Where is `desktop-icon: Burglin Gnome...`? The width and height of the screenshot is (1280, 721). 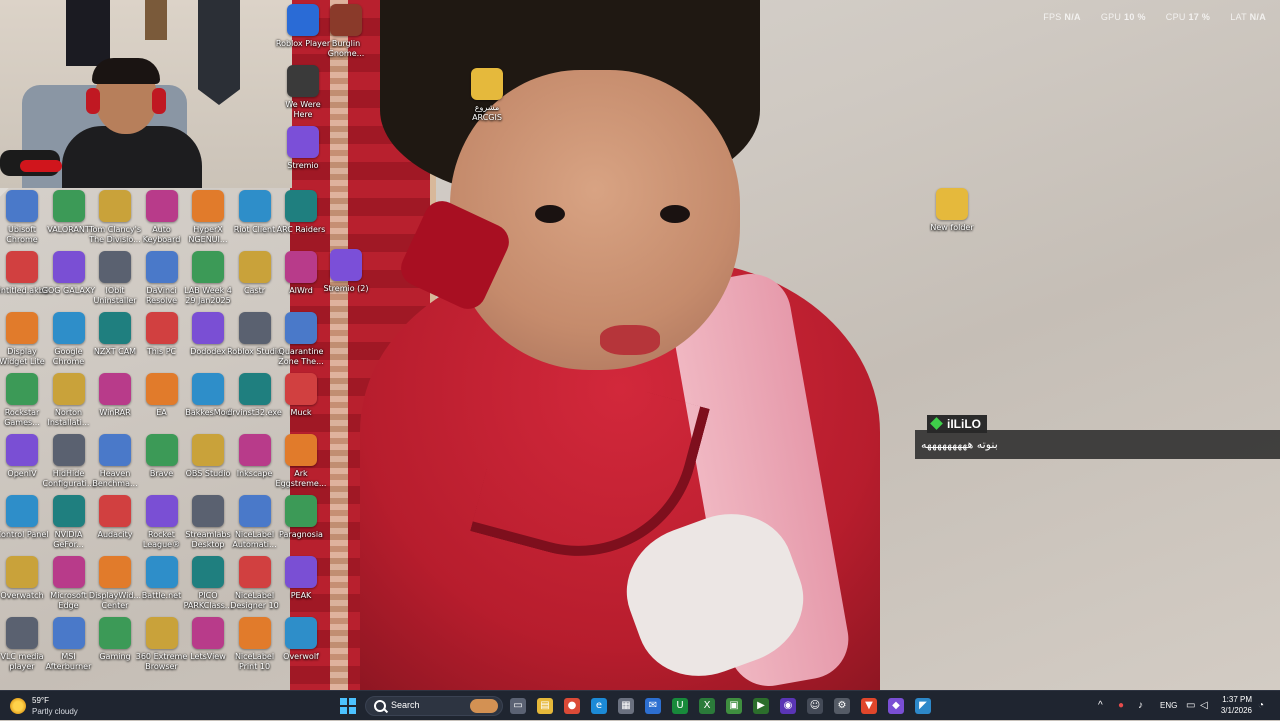 desktop-icon: Burglin Gnome... is located at coordinates (346, 31).